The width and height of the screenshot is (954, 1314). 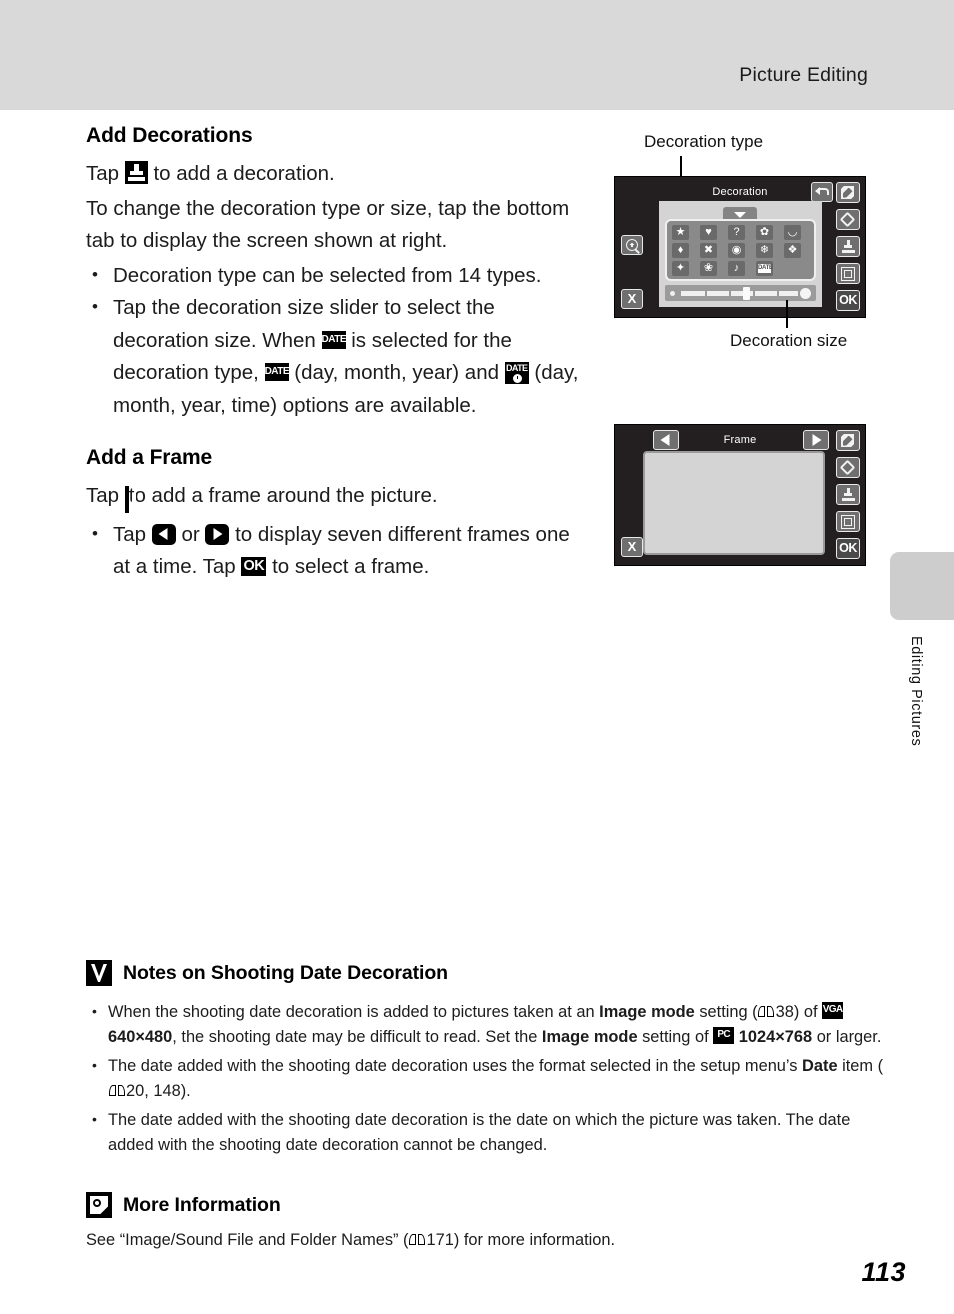 I want to click on next-frame-button, so click(x=816, y=440).